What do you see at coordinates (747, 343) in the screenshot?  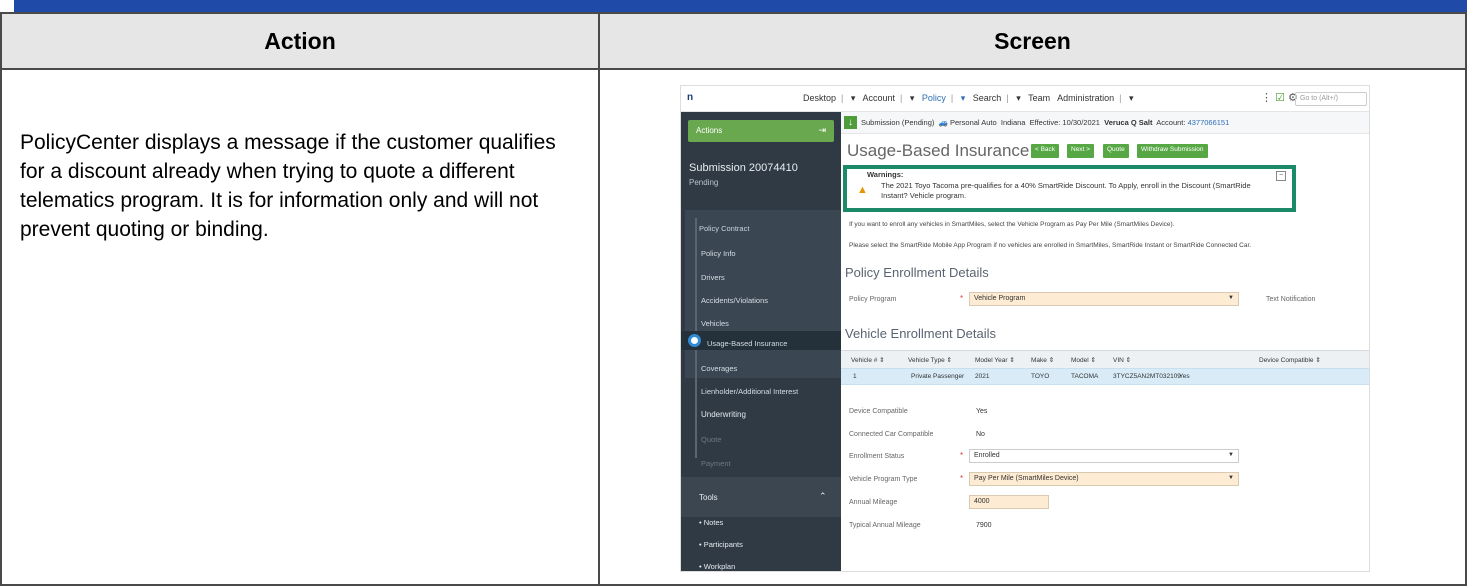 I see `sidebar-item-usage-based-insurance: Usage-Based Insurance` at bounding box center [747, 343].